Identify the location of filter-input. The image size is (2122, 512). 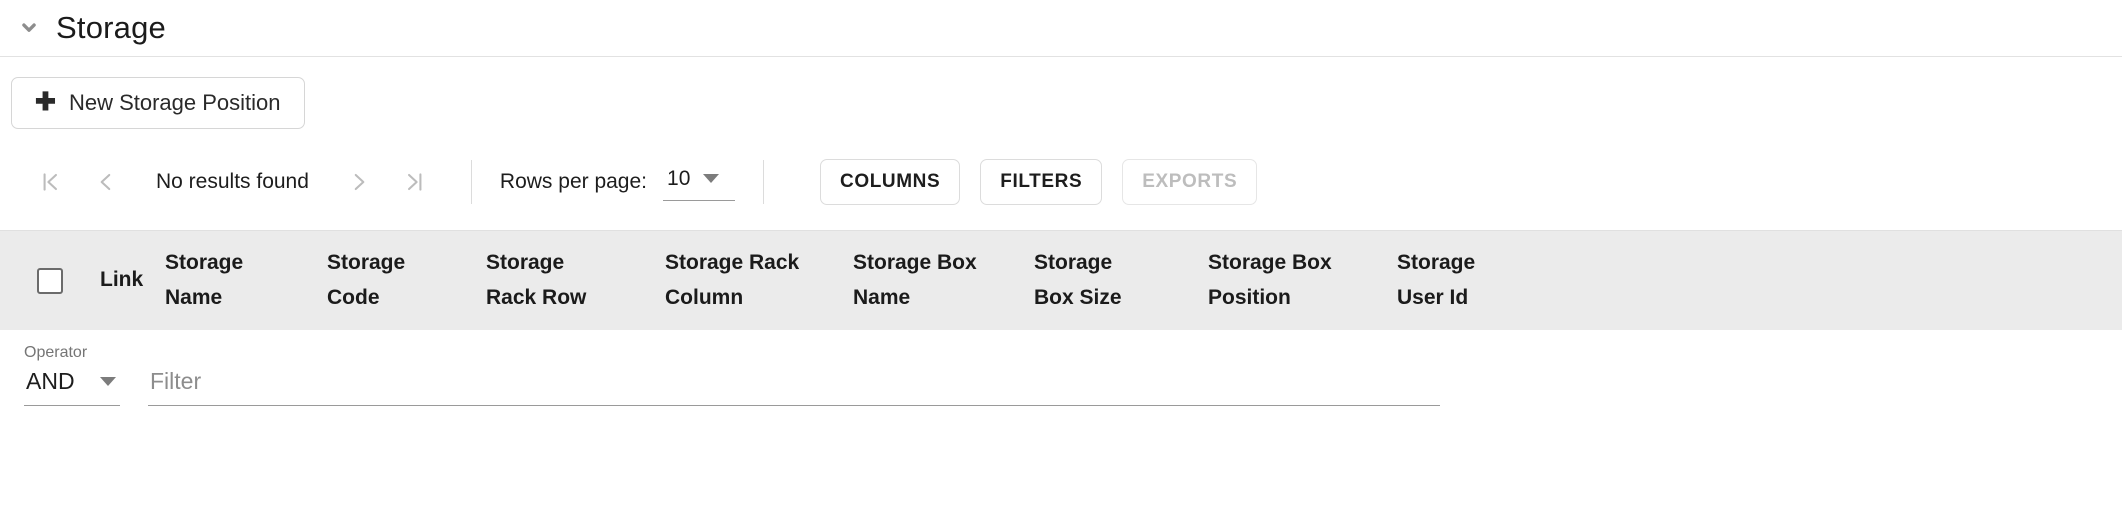
(794, 387).